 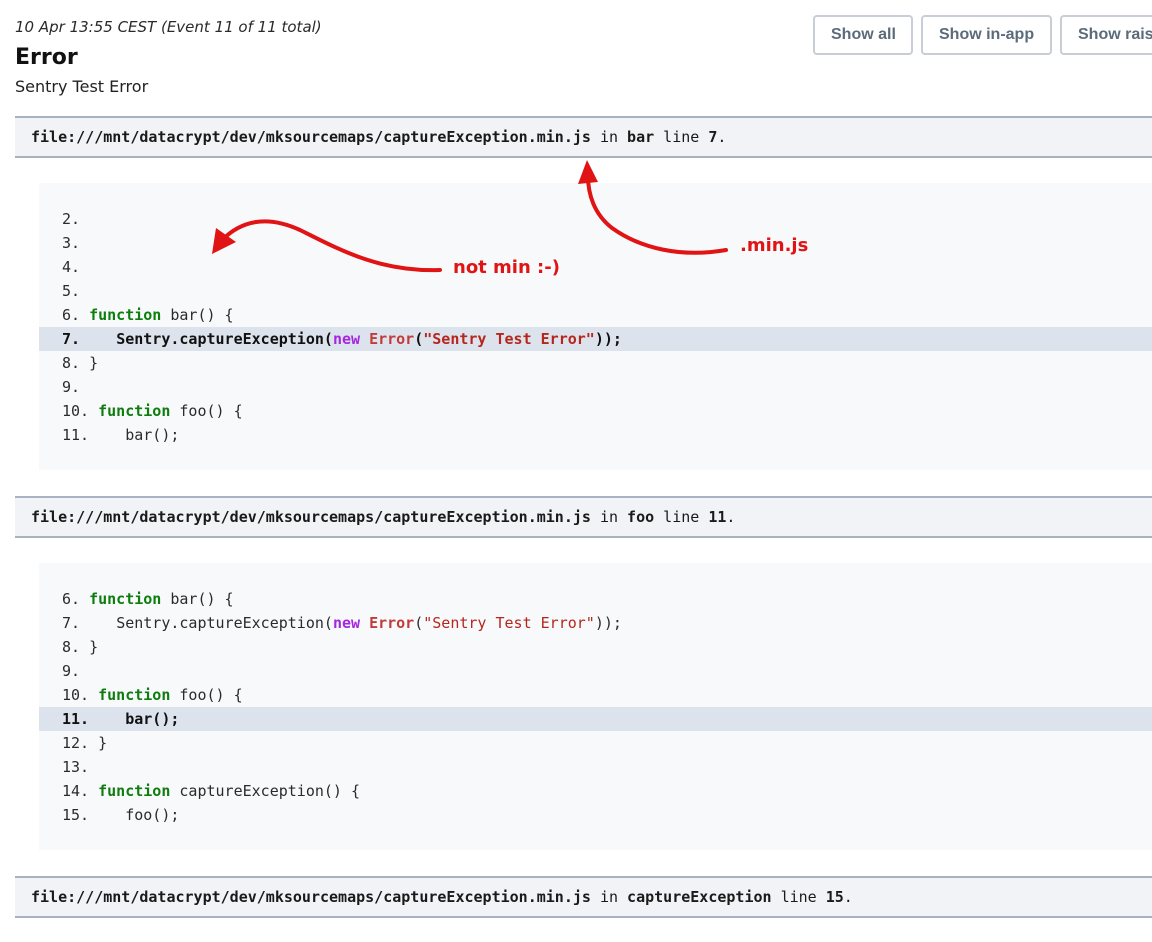 I want to click on arrowhead-min-js, so click(x=588, y=172).